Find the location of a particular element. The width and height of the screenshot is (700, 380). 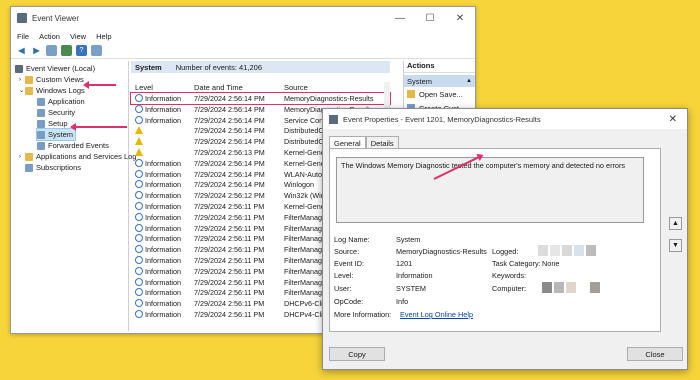

tree-item-subscriptions: Subscriptions is located at coordinates (53, 167).